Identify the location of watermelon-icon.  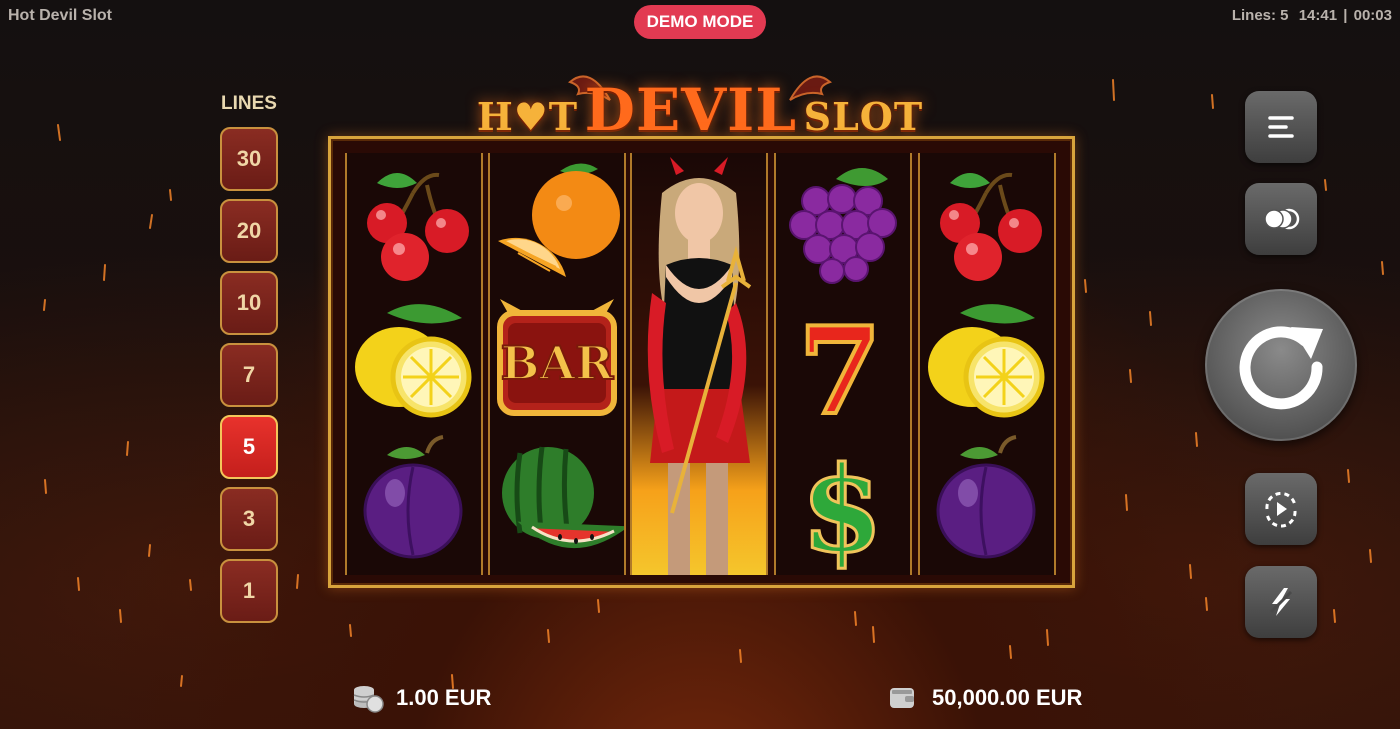
(563, 497).